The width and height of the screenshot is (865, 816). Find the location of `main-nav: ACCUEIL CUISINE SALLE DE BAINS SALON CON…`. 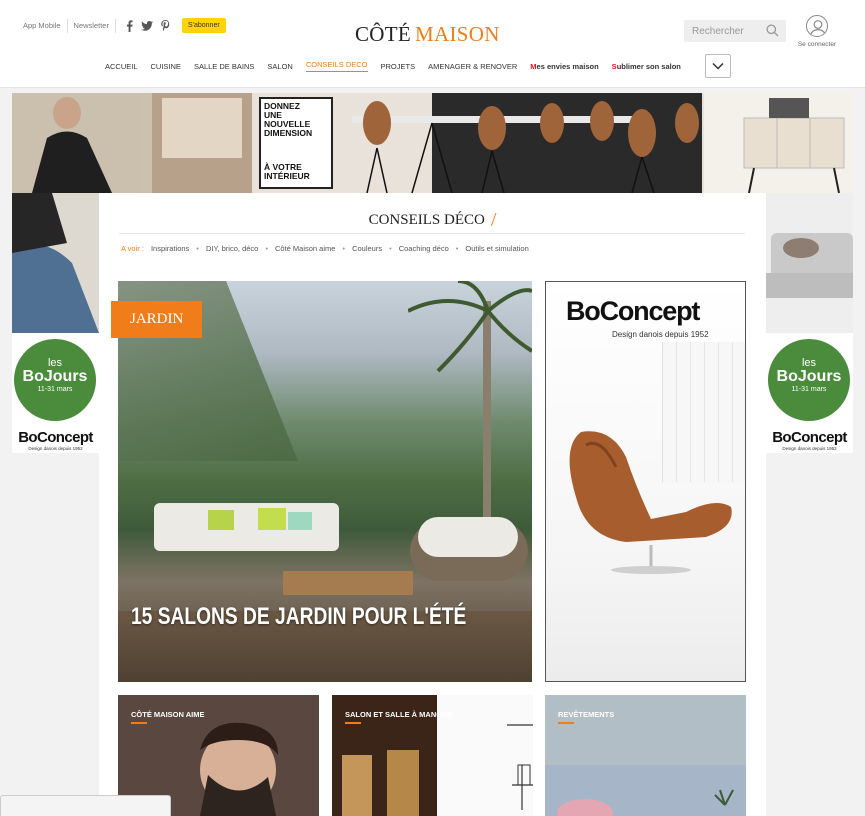

main-nav: ACCUEIL CUISINE SALLE DE BAINS SALON CON… is located at coordinates (399, 66).